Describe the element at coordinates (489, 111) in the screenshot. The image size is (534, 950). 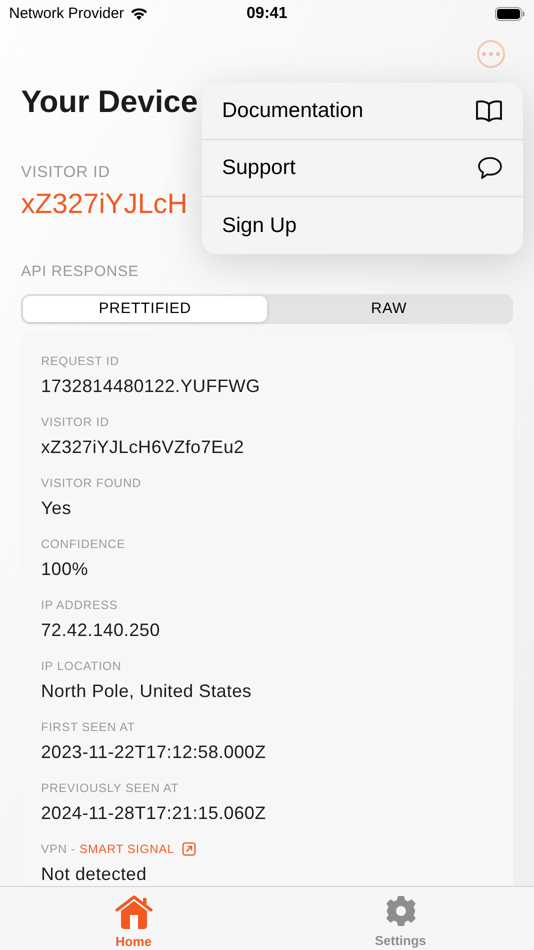
I see `book-icon` at that location.